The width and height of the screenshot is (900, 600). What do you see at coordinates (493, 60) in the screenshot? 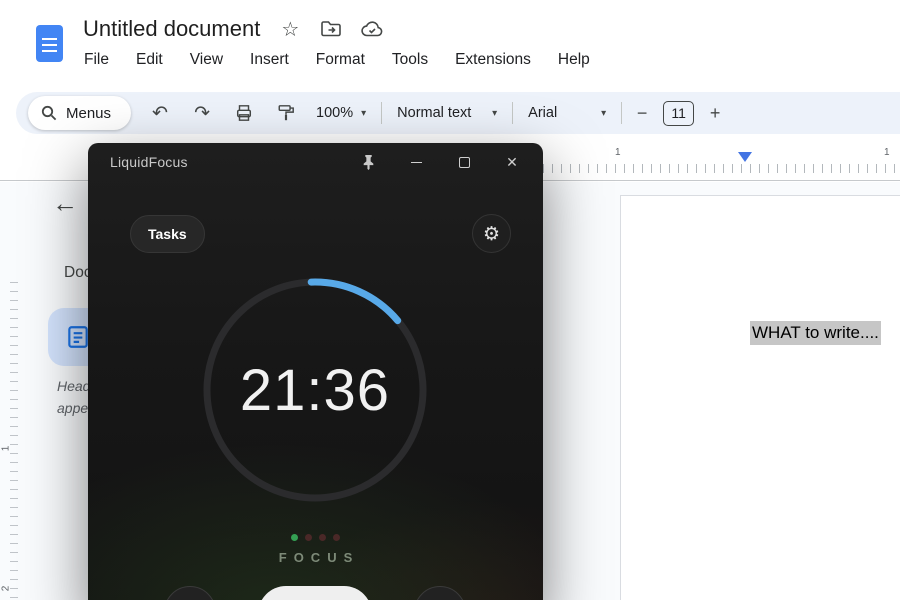
I see `menu-extensions: Extensions` at bounding box center [493, 60].